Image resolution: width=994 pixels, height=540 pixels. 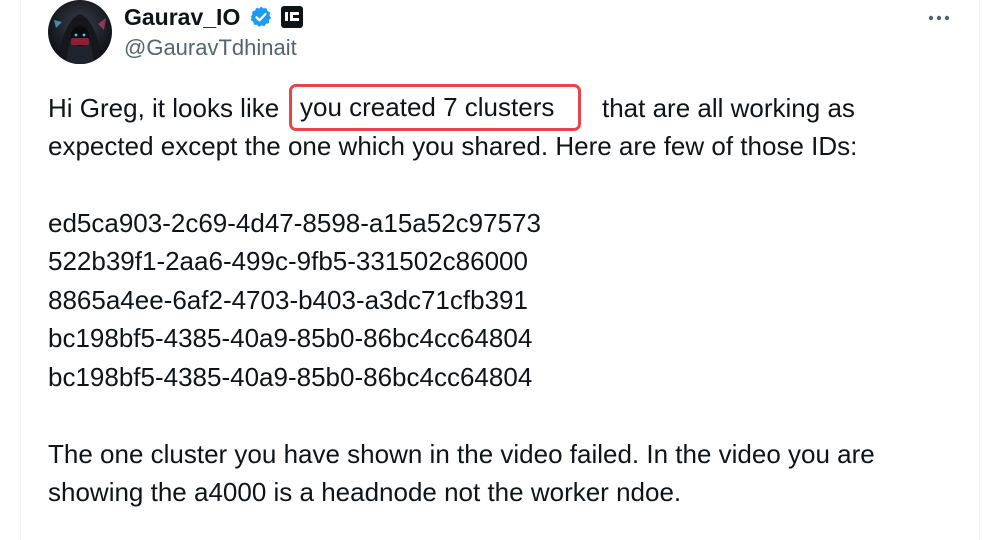 What do you see at coordinates (288, 261) in the screenshot?
I see `cluster-id-2: 522b39f1-2aa6-499c-9fb5-331502c86000` at bounding box center [288, 261].